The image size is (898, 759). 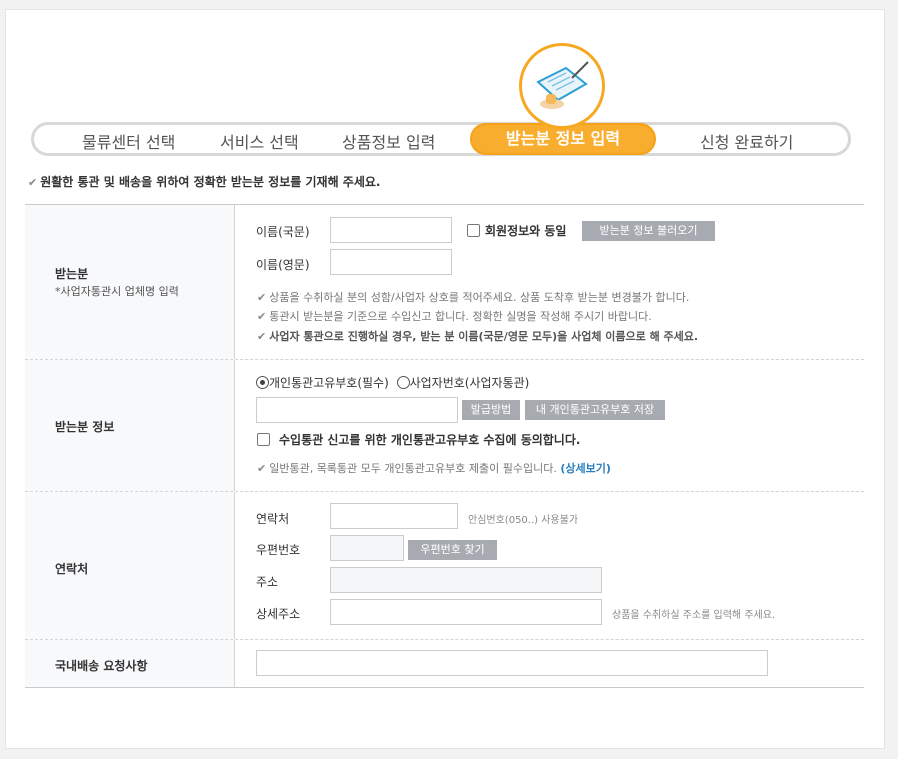 I want to click on step-service: 서비스 선택, so click(x=259, y=142).